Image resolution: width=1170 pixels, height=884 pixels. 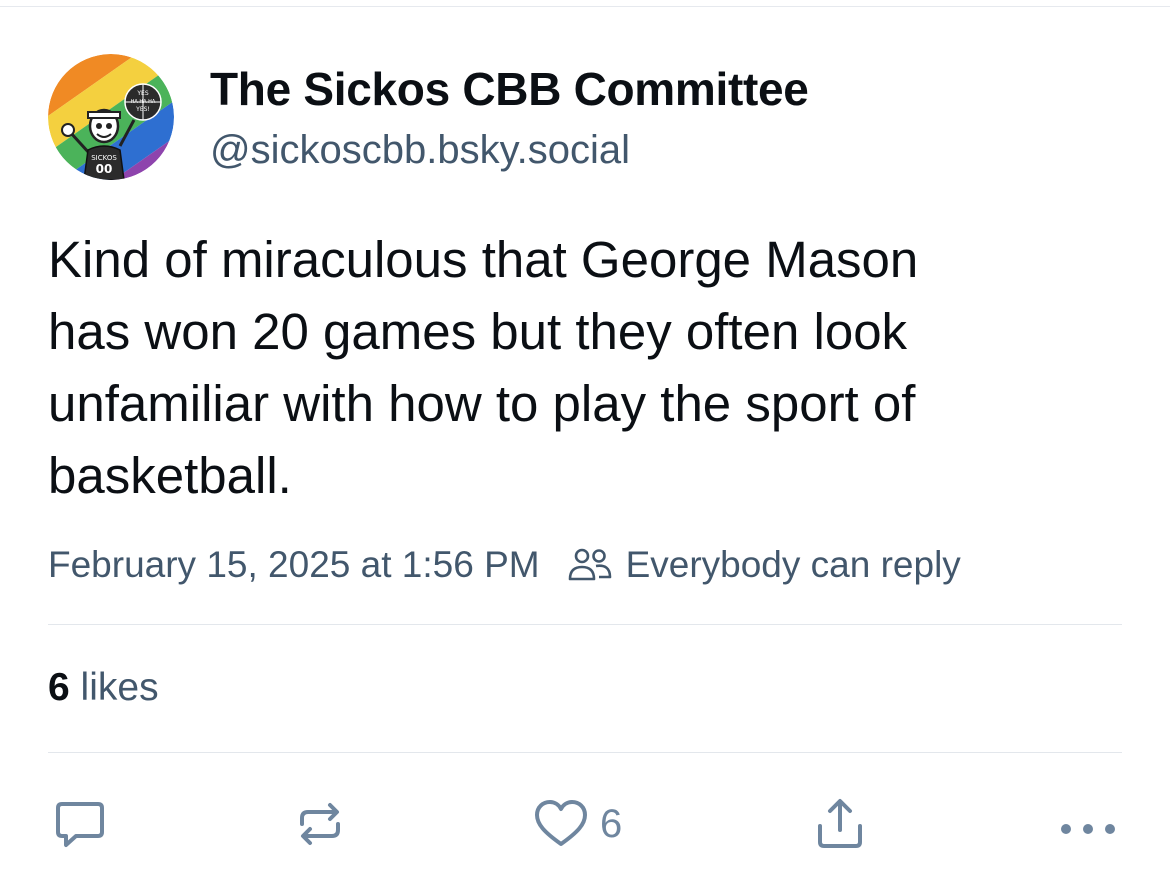 I want to click on likes-summary: 6 likes, so click(x=103, y=688).